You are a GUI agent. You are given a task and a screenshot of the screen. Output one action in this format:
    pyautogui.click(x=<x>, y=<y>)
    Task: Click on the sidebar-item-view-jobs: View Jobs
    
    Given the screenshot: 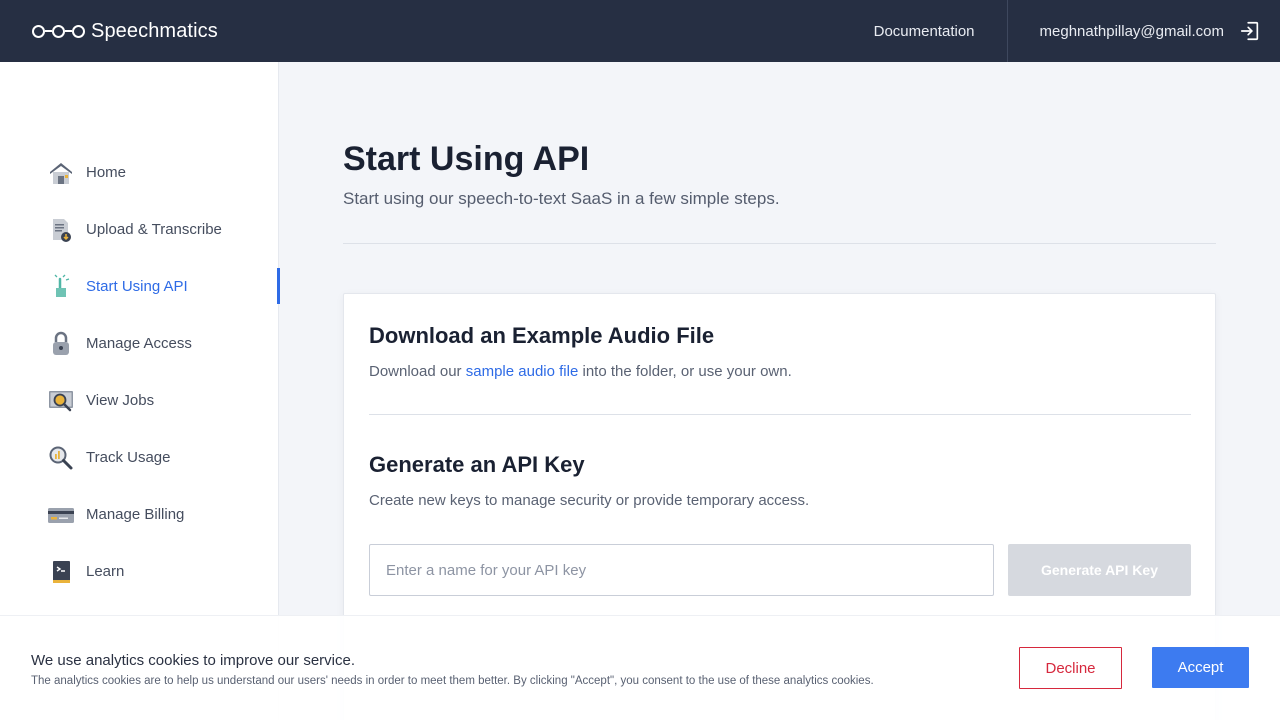 What is the action you would take?
    pyautogui.click(x=139, y=400)
    